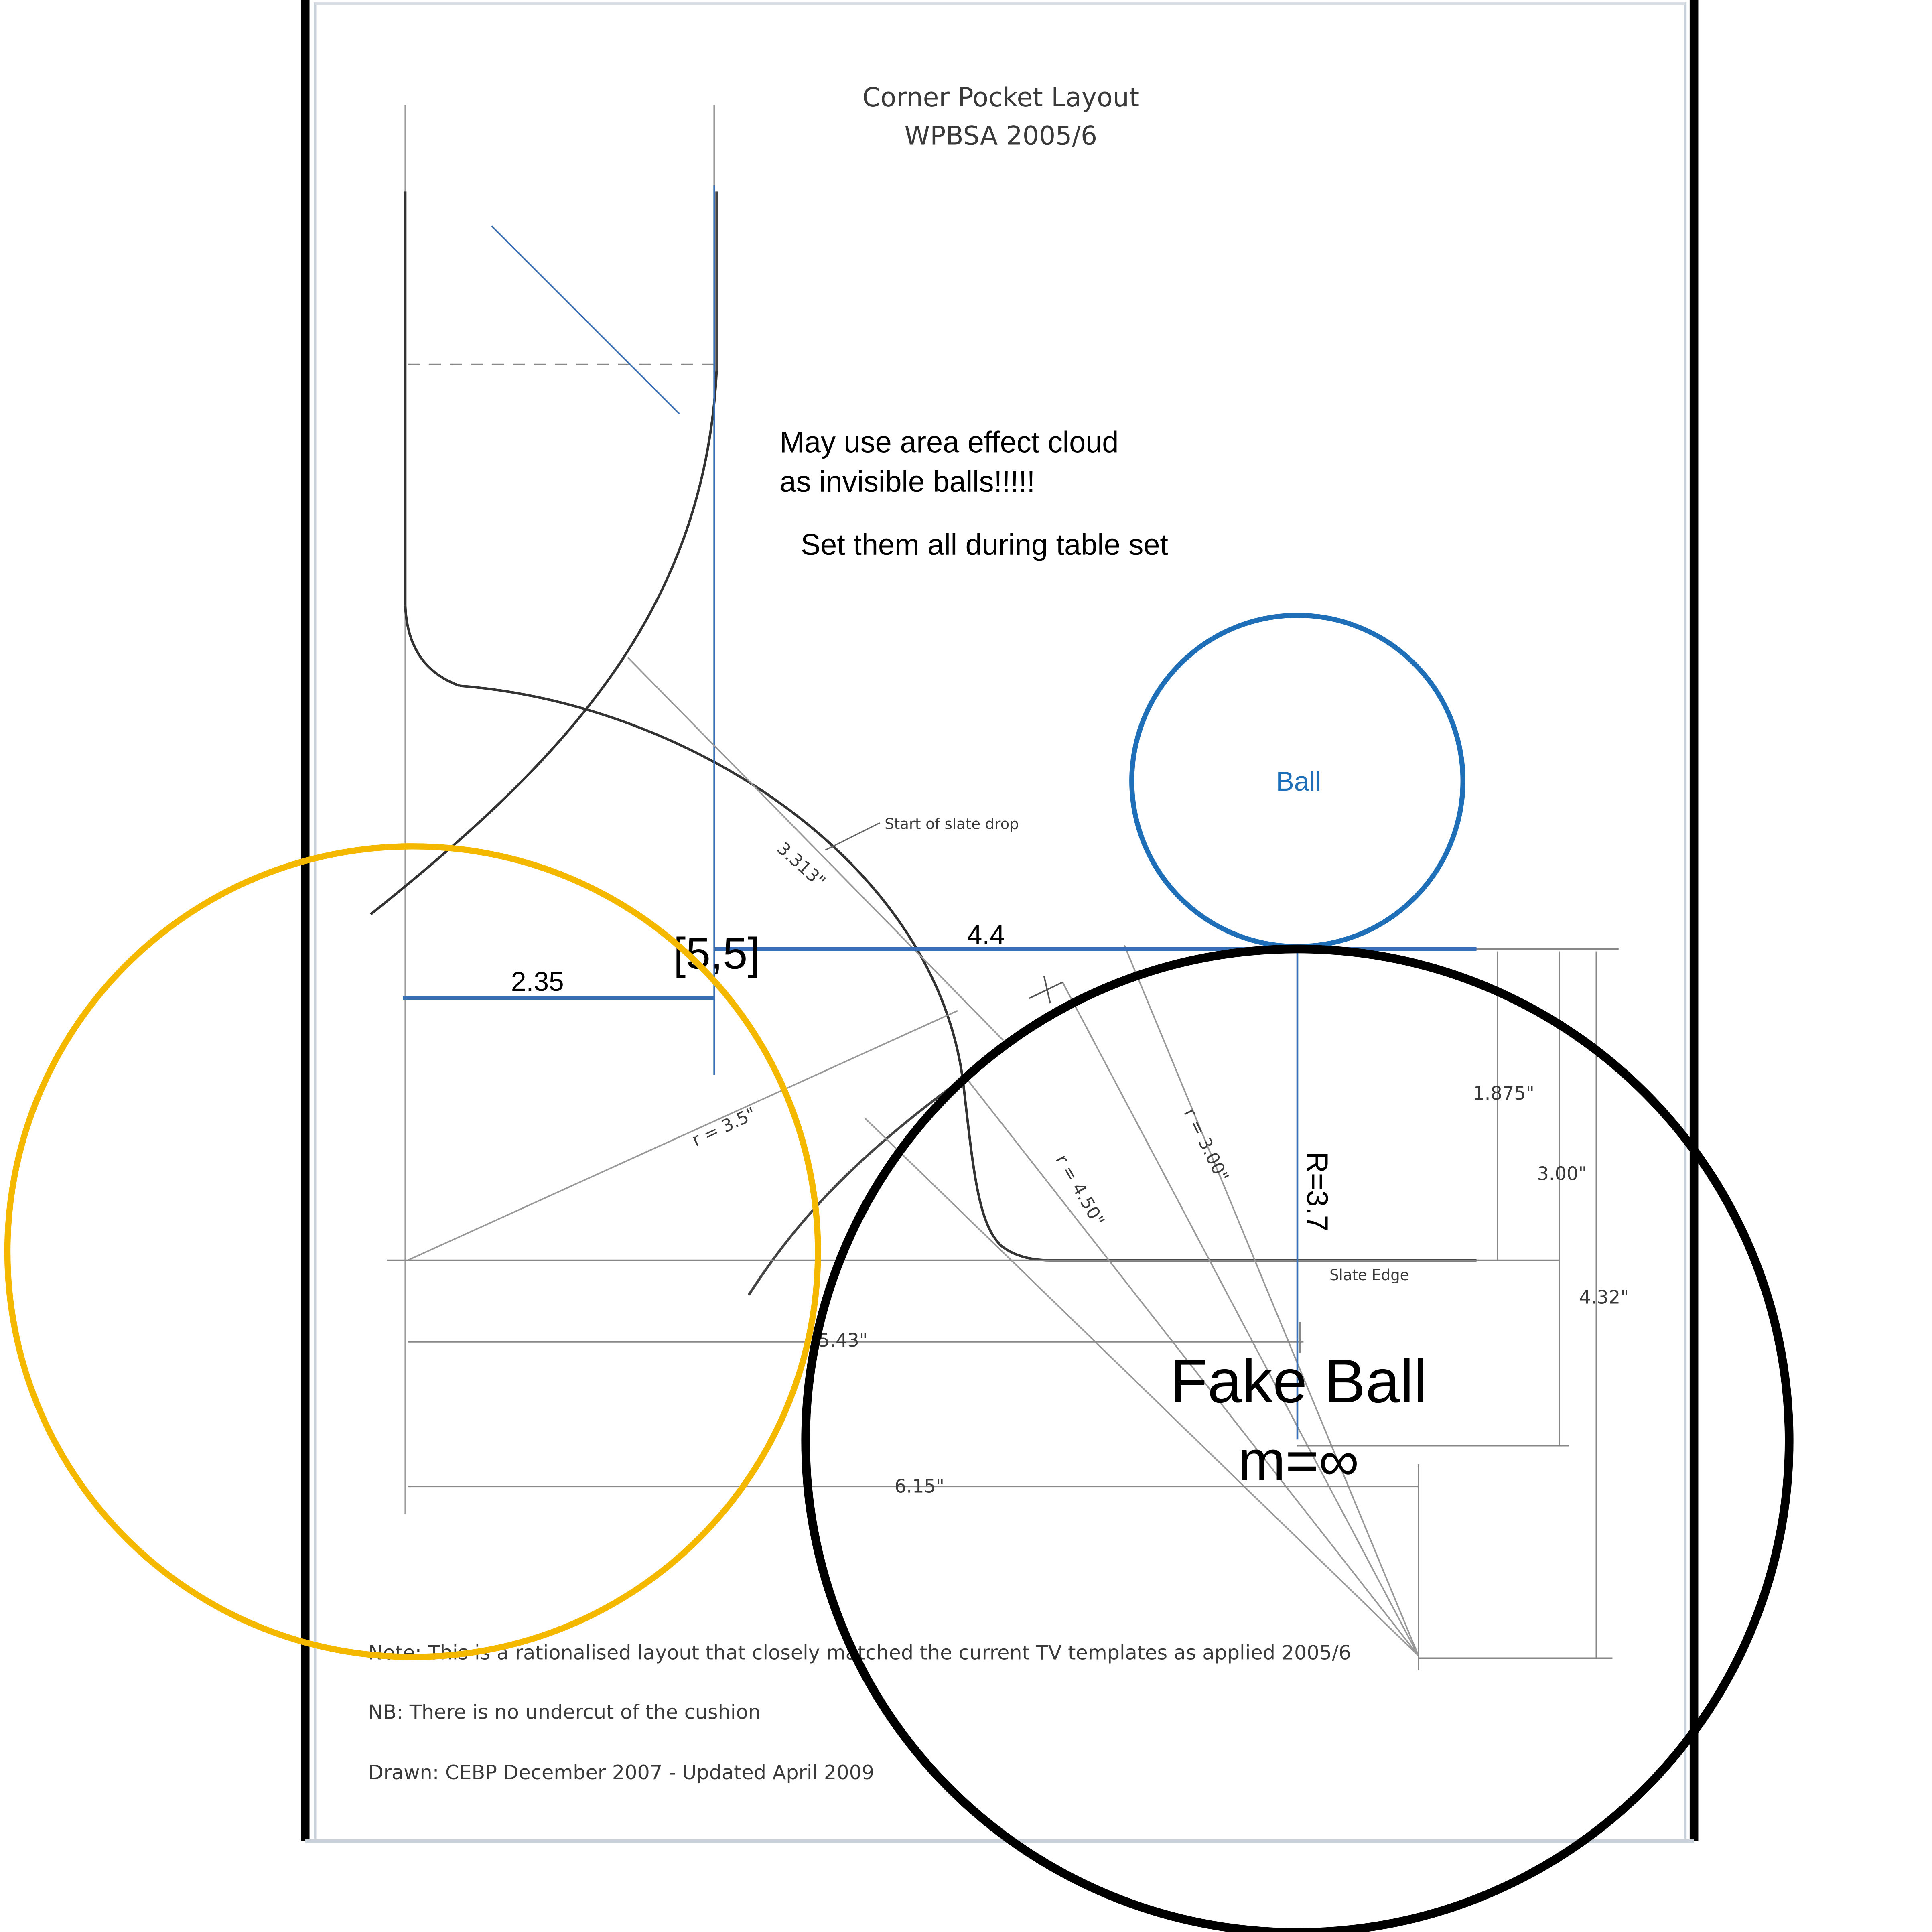 This screenshot has width=1932, height=1932. What do you see at coordinates (1079, 1190) in the screenshot?
I see `r450-label: r = 4.50"` at bounding box center [1079, 1190].